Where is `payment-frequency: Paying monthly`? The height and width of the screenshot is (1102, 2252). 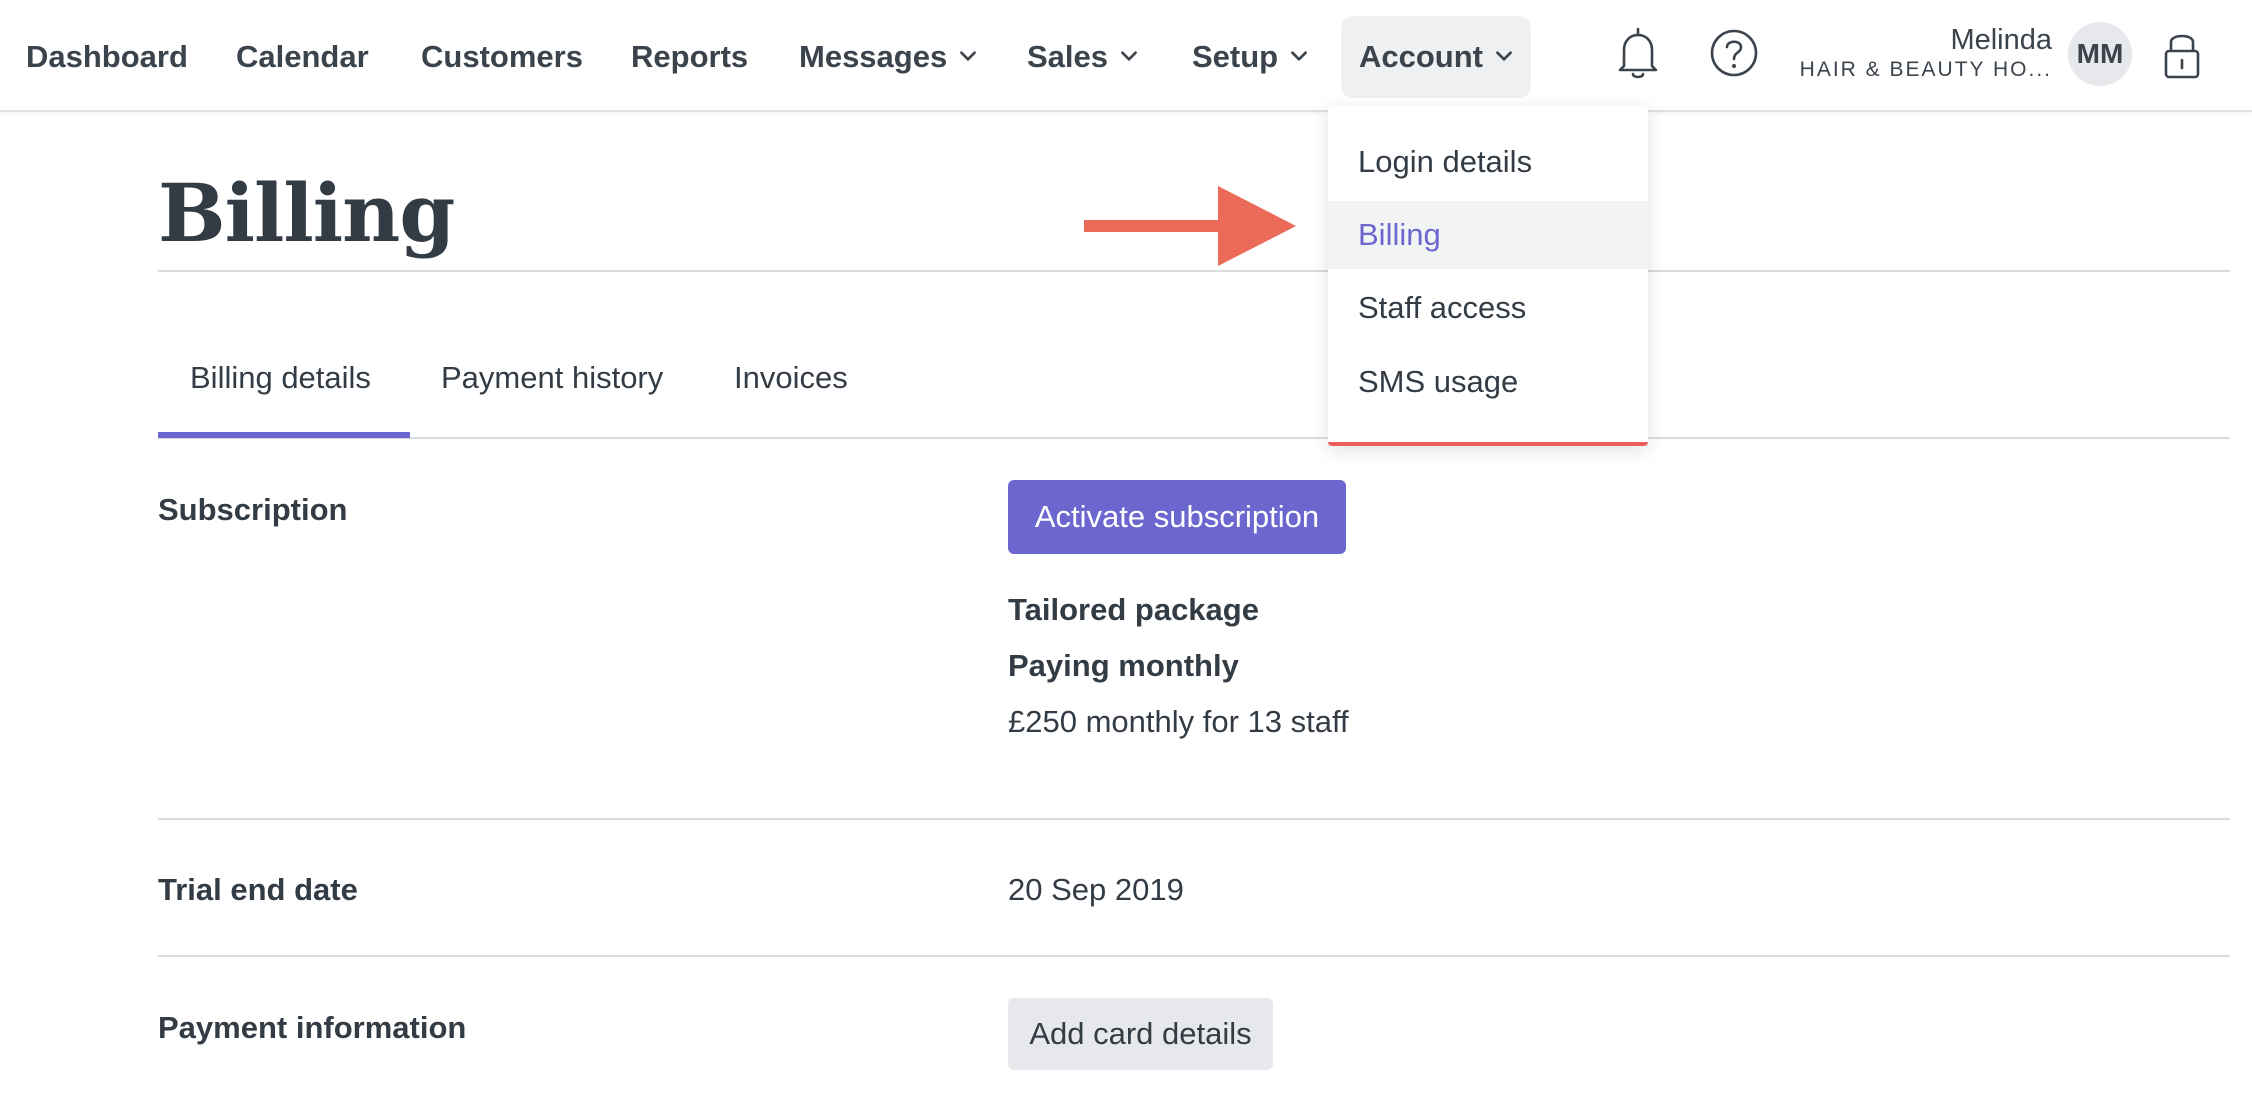 payment-frequency: Paying monthly is located at coordinates (1123, 665).